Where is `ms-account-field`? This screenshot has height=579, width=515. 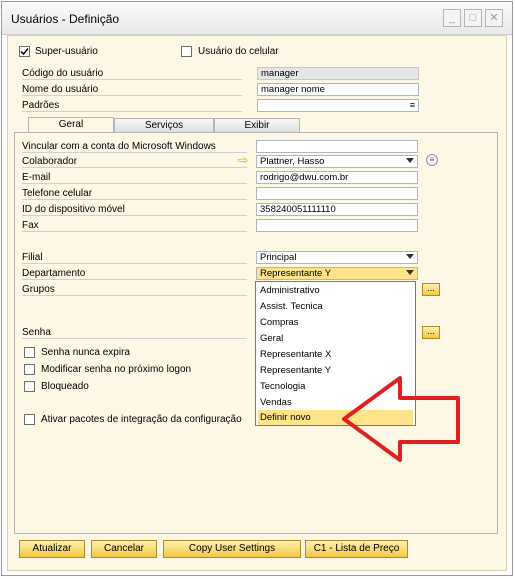
ms-account-field is located at coordinates (337, 146).